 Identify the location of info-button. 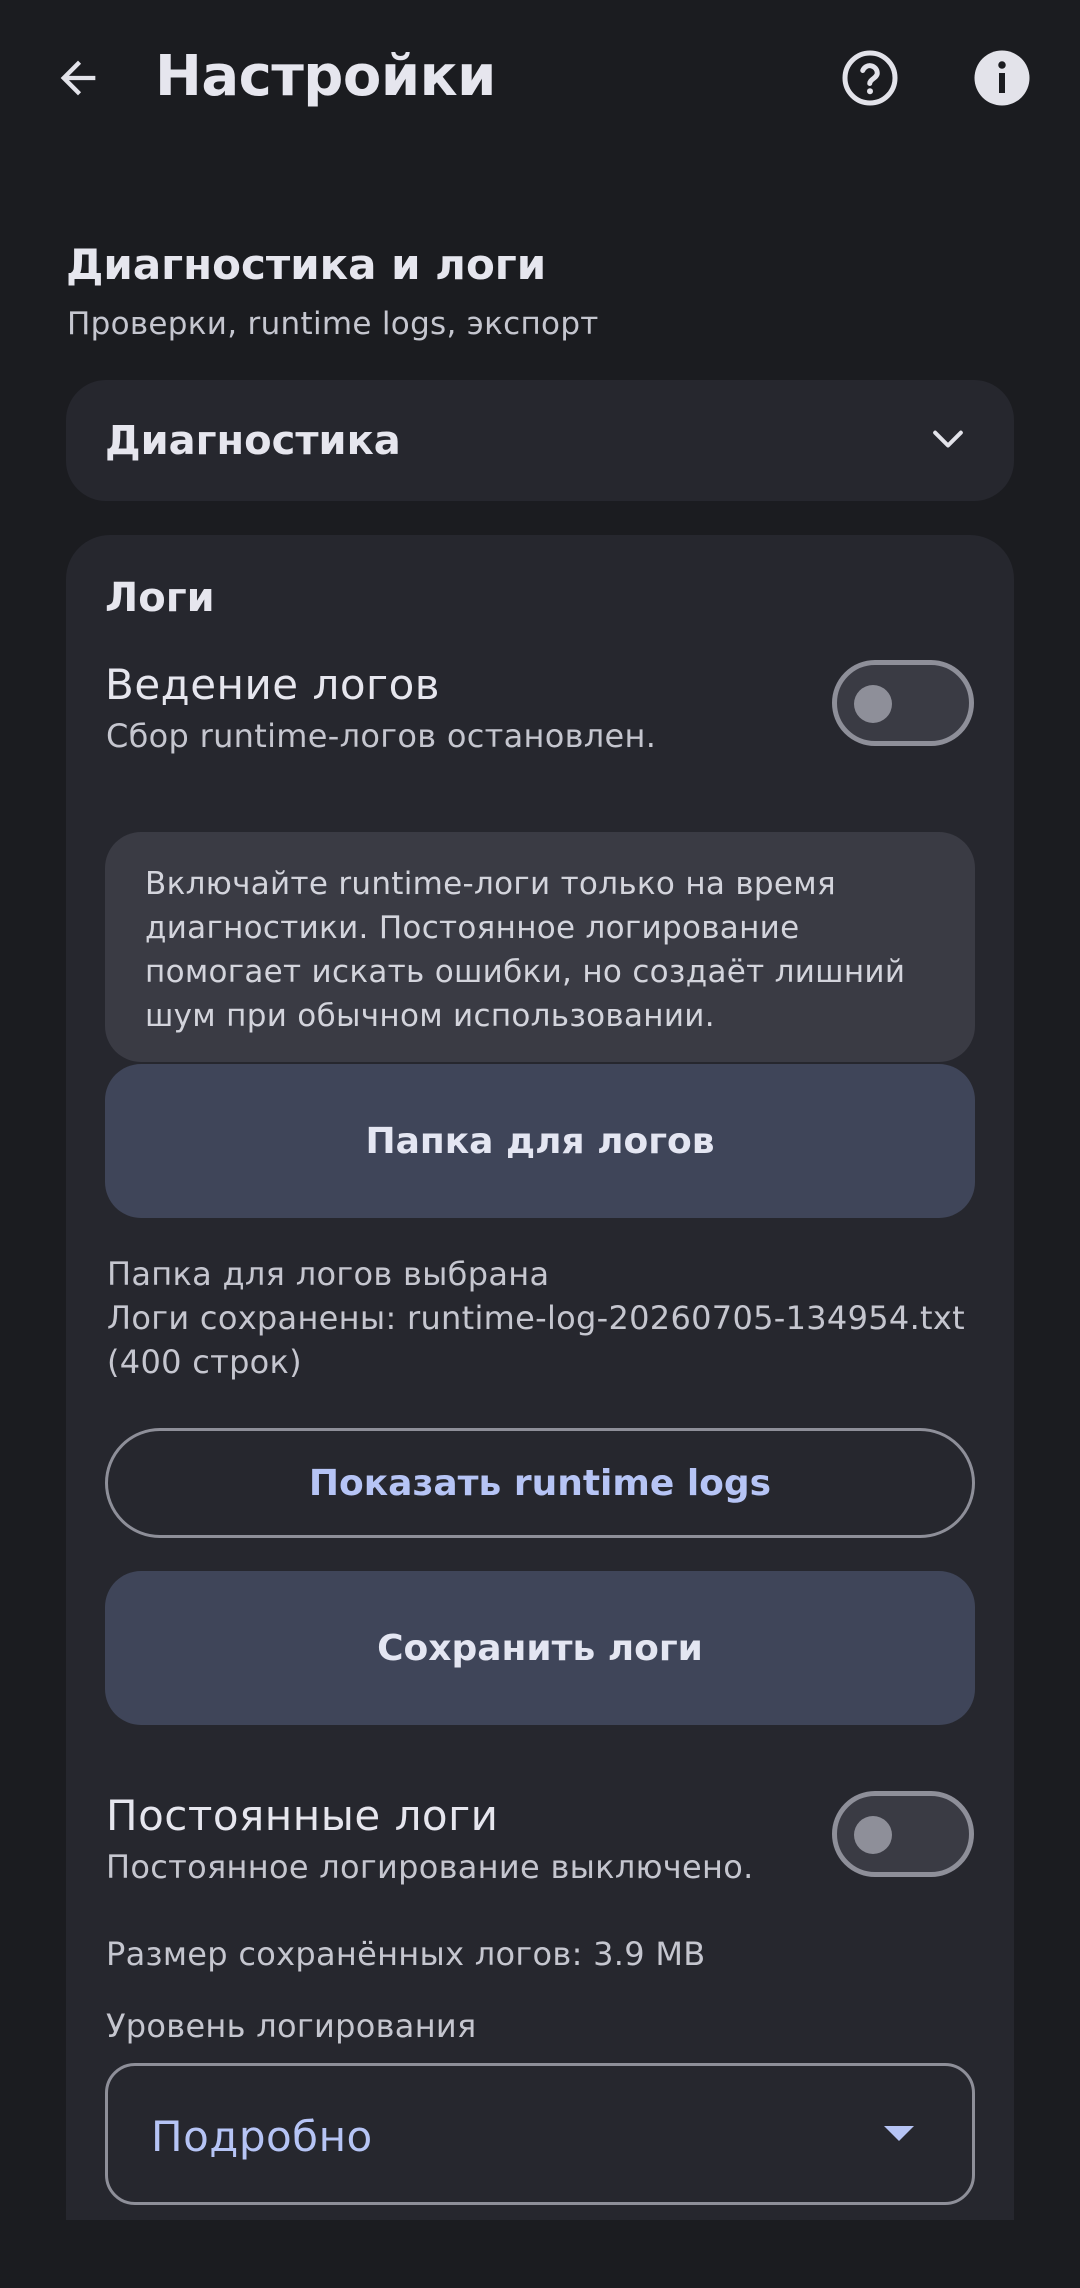
(1002, 78).